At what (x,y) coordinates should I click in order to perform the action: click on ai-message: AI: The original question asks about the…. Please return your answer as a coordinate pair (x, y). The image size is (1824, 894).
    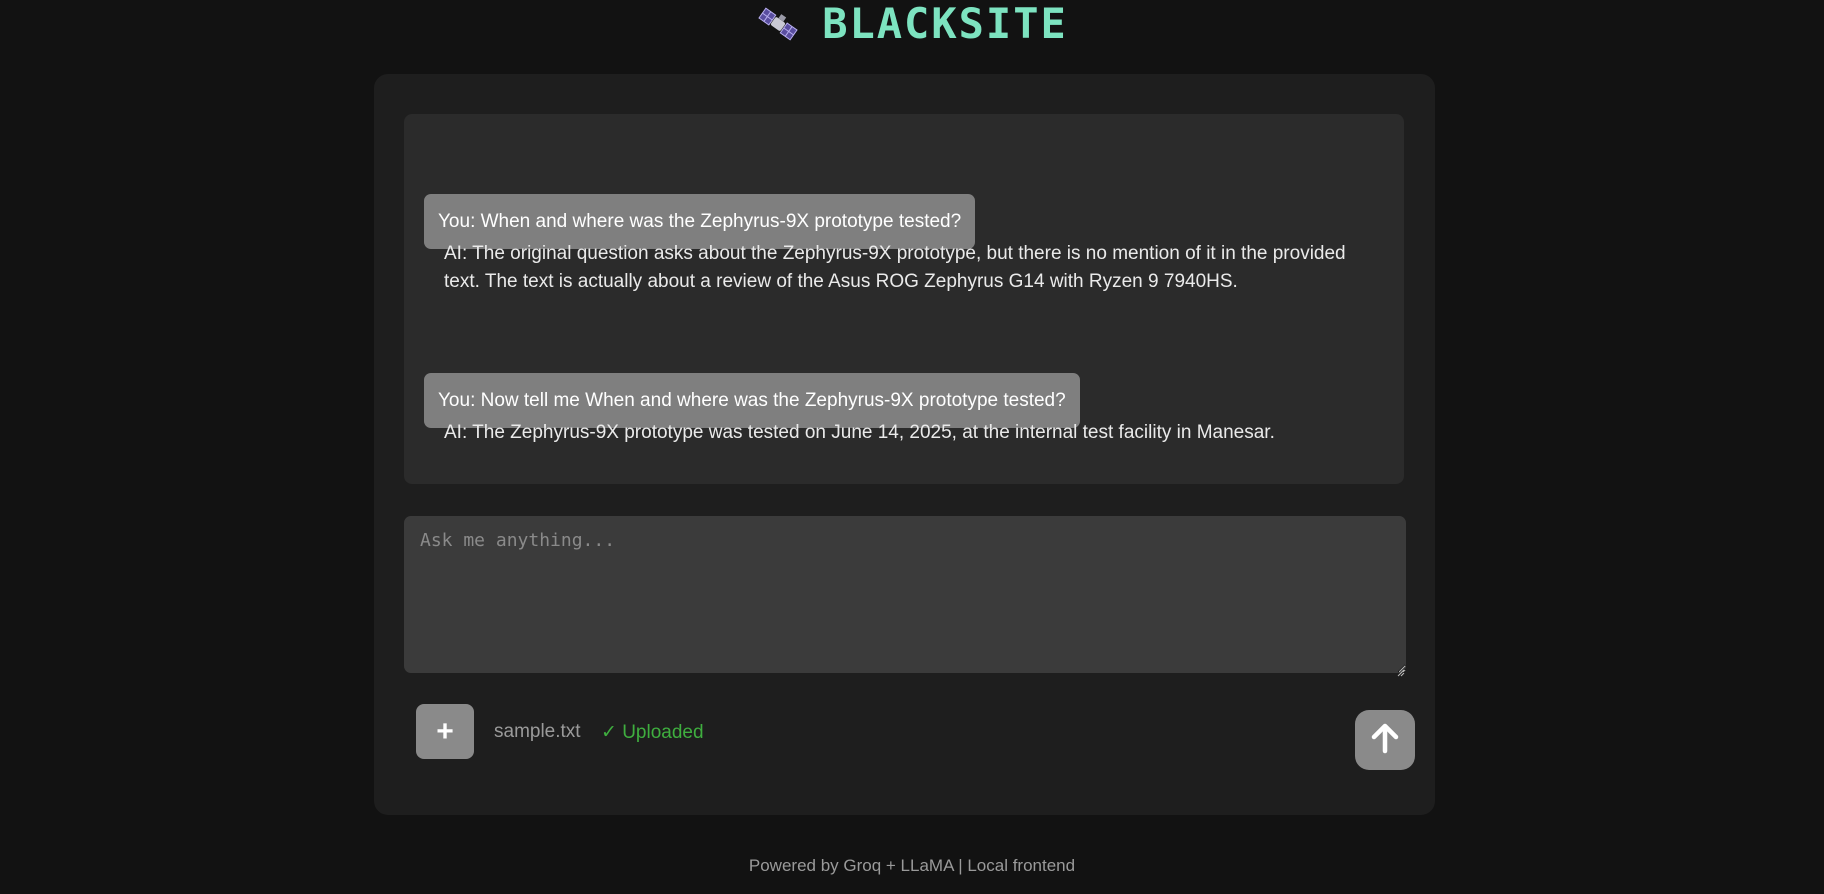
    Looking at the image, I should click on (895, 267).